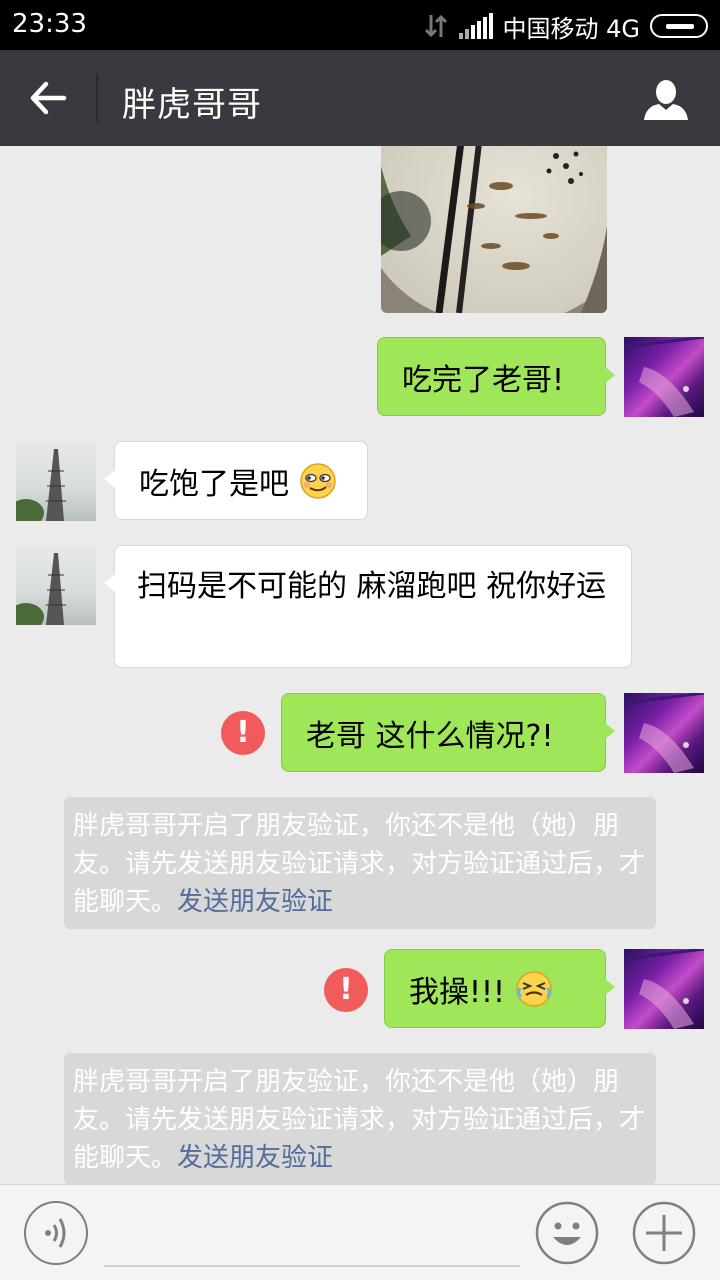 The height and width of the screenshot is (1280, 720). What do you see at coordinates (534, 988) in the screenshot?
I see `crying-laugh-emoji-icon` at bounding box center [534, 988].